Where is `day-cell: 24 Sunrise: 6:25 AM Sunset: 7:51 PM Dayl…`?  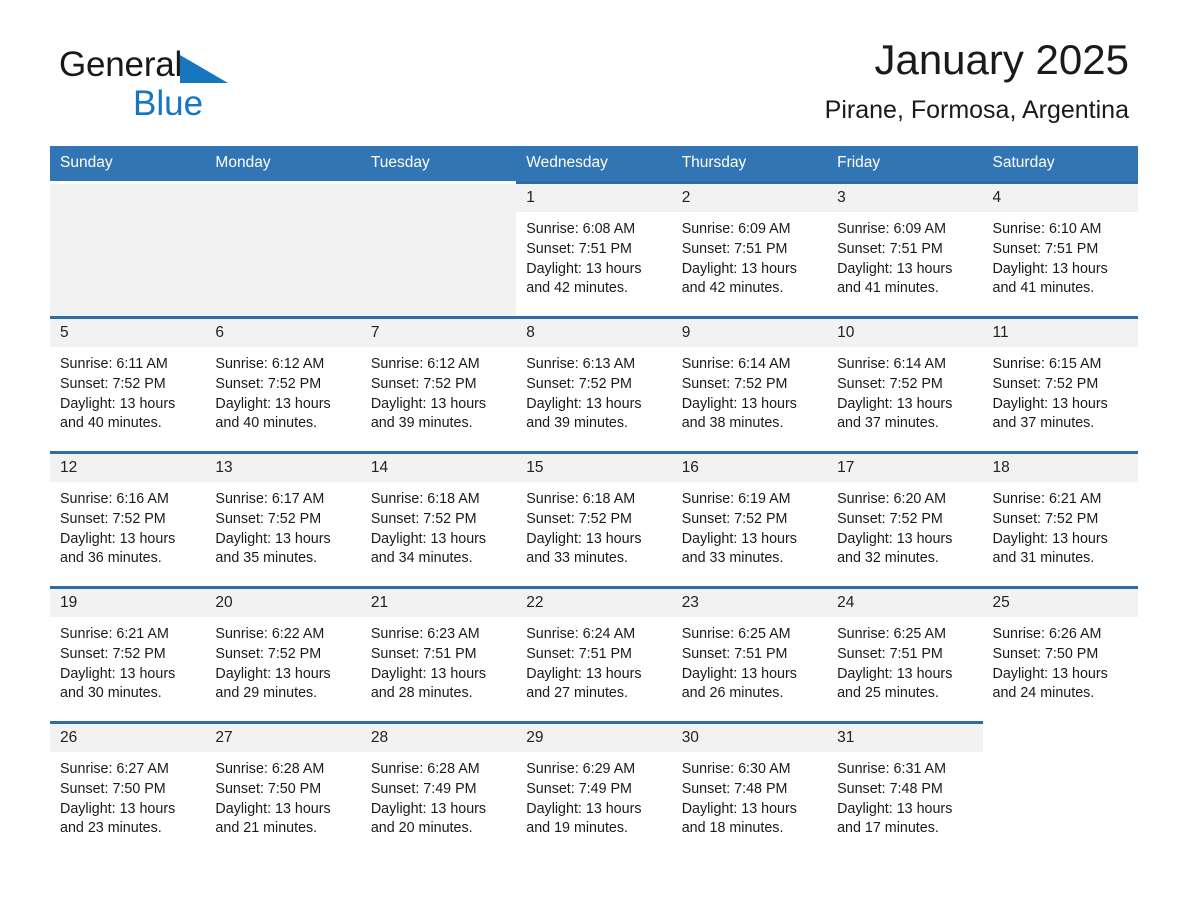 day-cell: 24 Sunrise: 6:25 AM Sunset: 7:51 PM Dayl… is located at coordinates (905, 654).